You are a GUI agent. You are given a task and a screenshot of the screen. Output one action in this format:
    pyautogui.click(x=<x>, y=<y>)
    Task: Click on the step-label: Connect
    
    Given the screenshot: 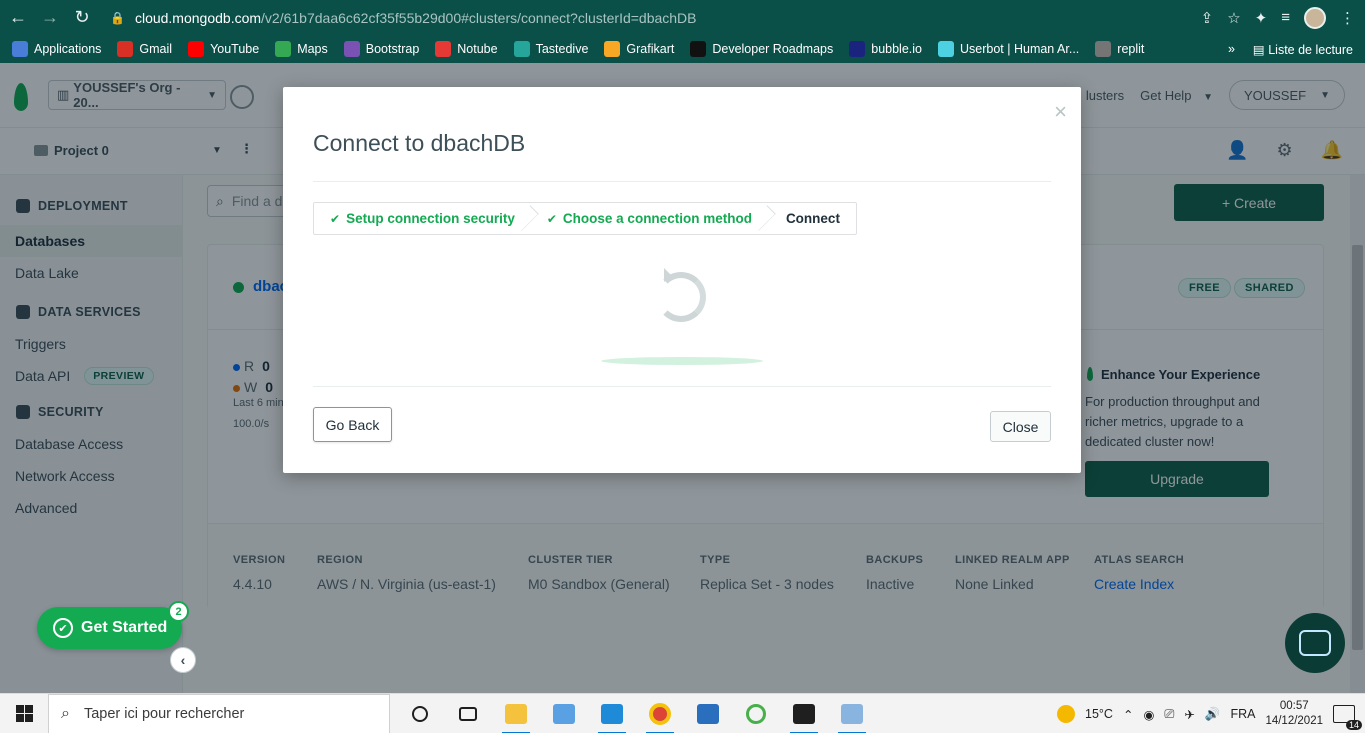 What is the action you would take?
    pyautogui.click(x=812, y=218)
    